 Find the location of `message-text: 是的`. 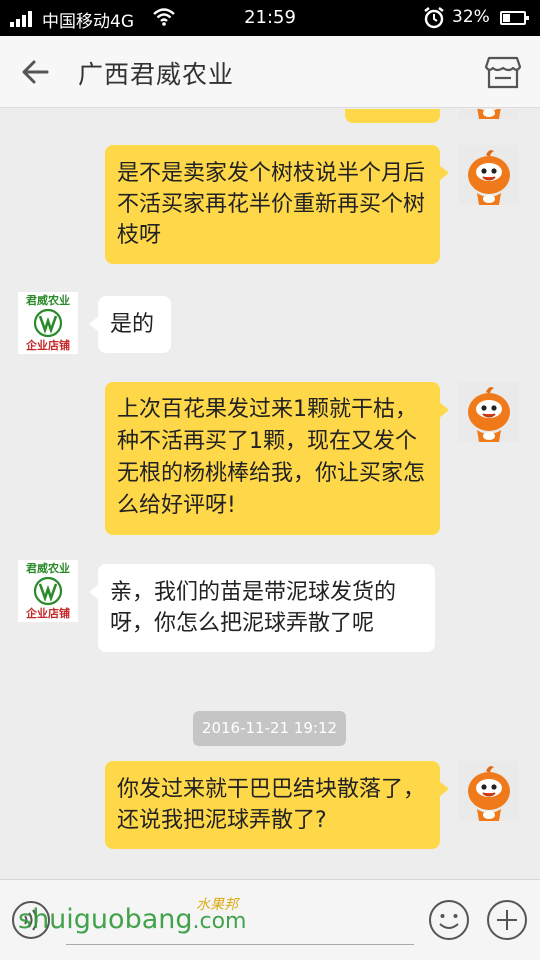

message-text: 是的 is located at coordinates (132, 324).